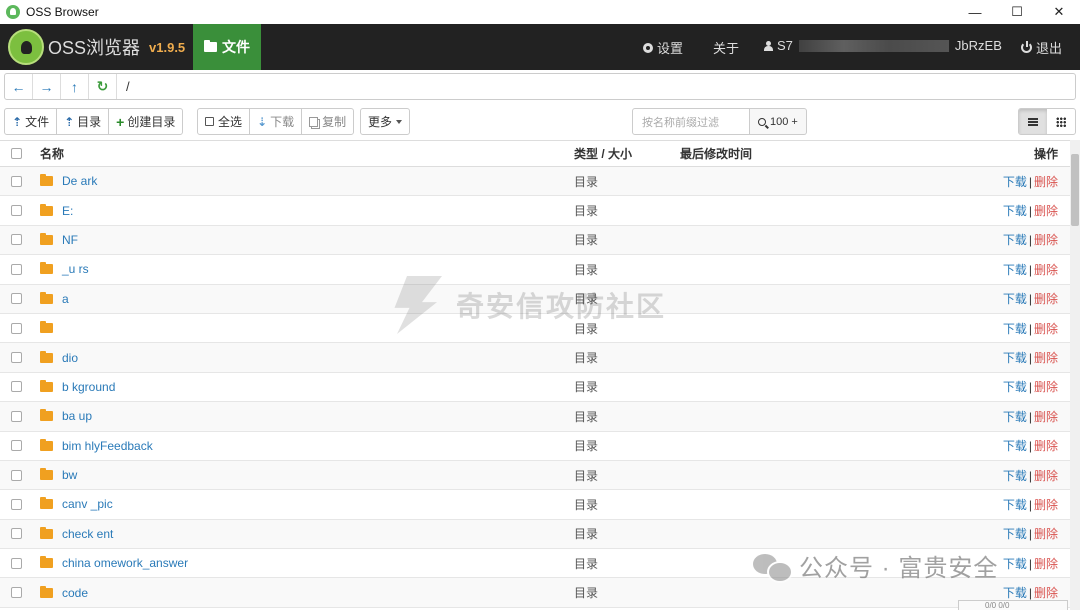 The height and width of the screenshot is (610, 1080). What do you see at coordinates (92, 47) in the screenshot?
I see `brand: OSS浏览器 v1.9.5` at bounding box center [92, 47].